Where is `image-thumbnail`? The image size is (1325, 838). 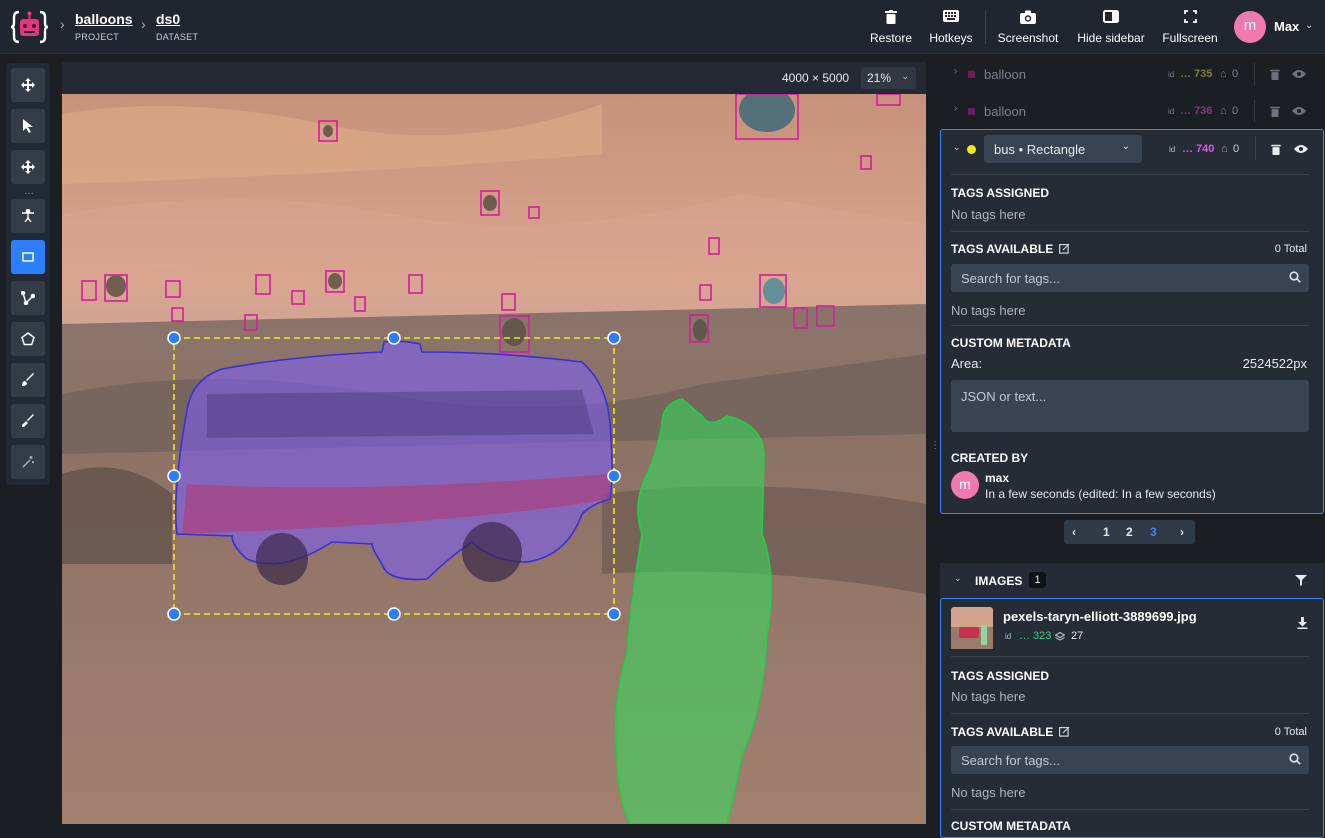 image-thumbnail is located at coordinates (972, 628).